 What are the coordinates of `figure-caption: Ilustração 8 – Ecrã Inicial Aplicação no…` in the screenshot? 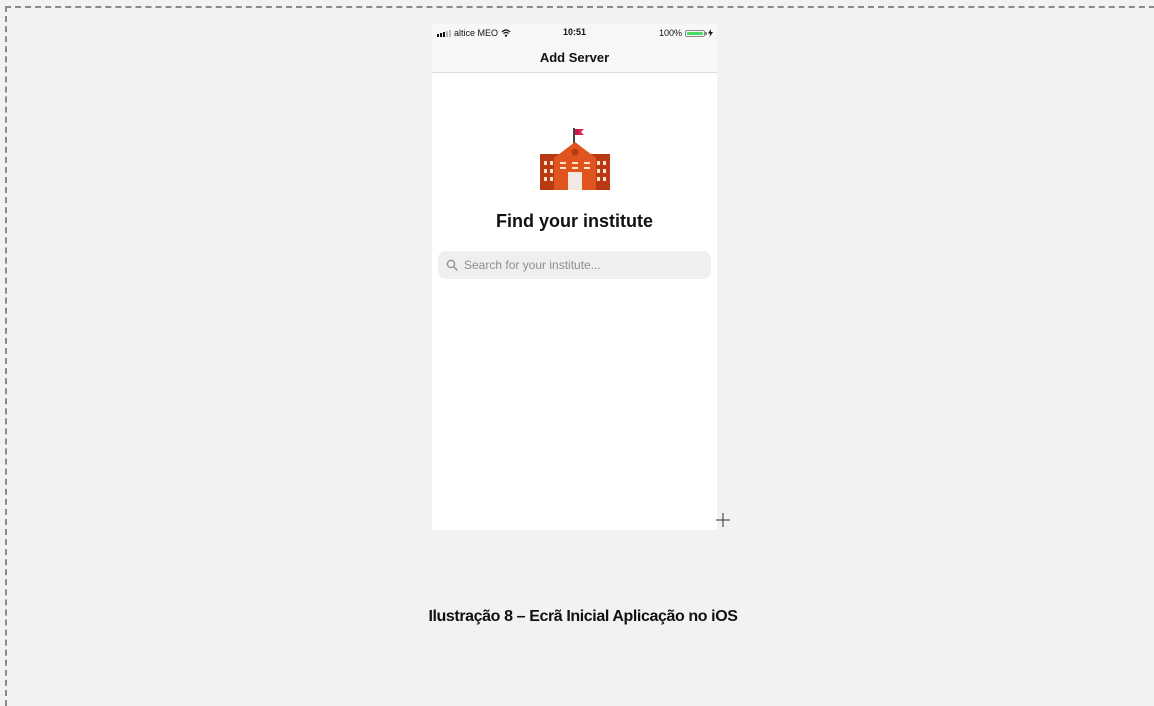 It's located at (583, 616).